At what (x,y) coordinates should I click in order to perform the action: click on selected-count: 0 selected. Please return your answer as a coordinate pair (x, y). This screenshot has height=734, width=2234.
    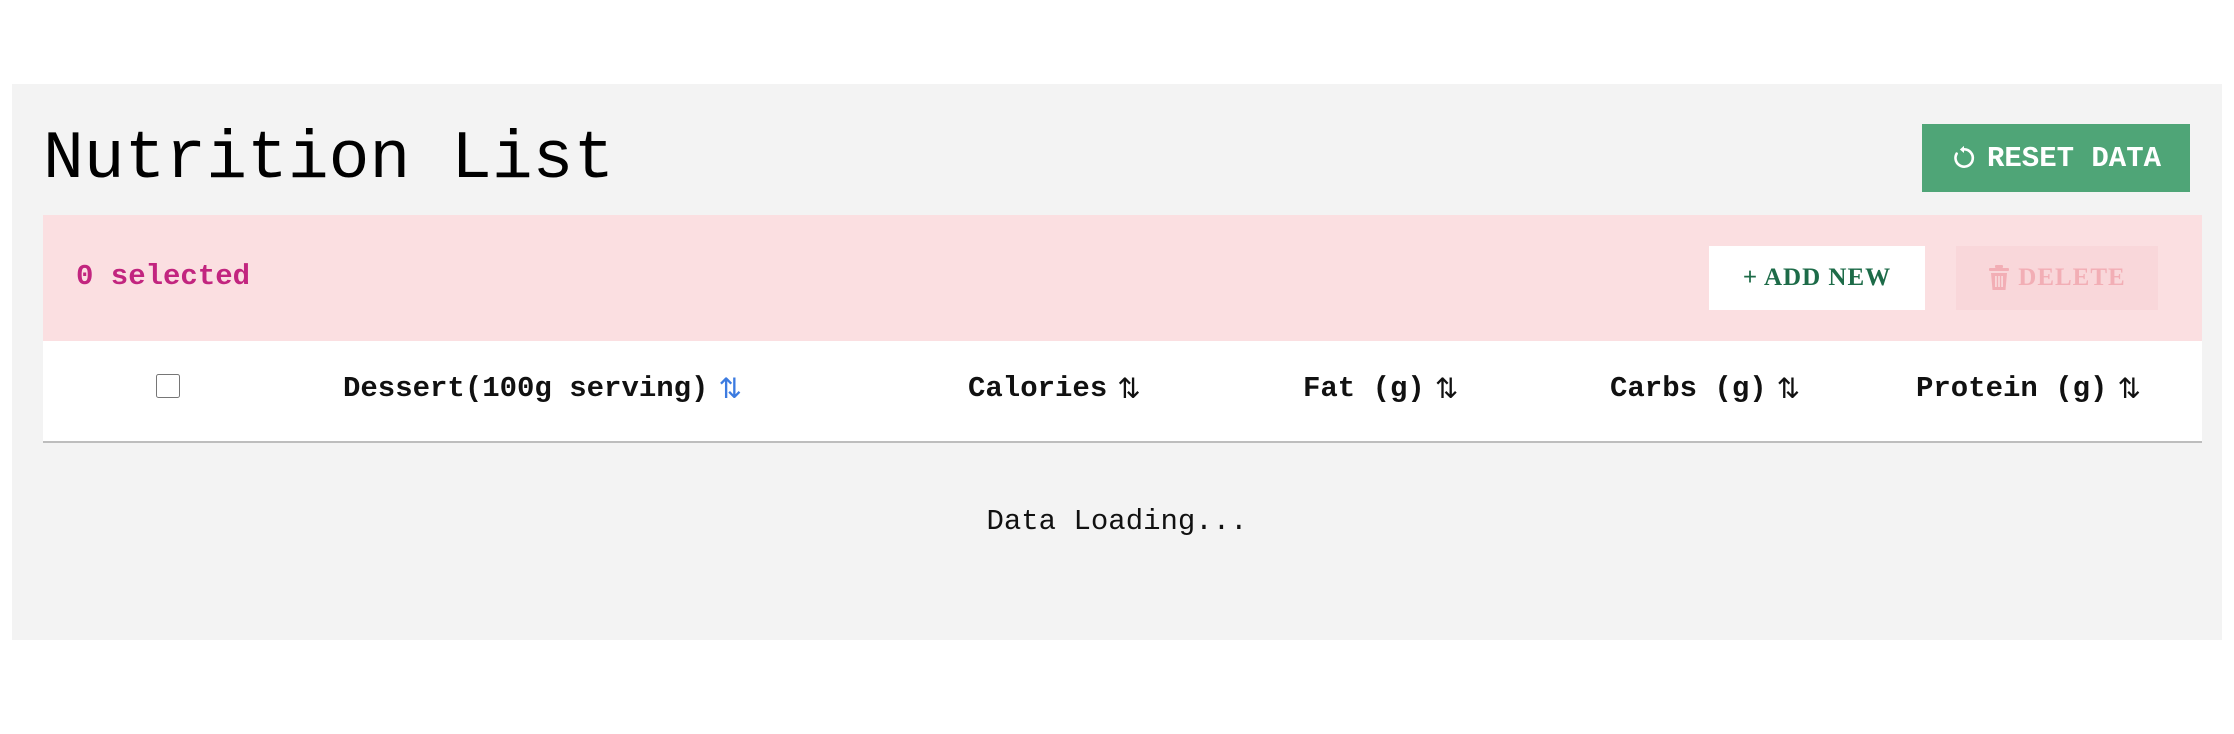
    Looking at the image, I should click on (163, 276).